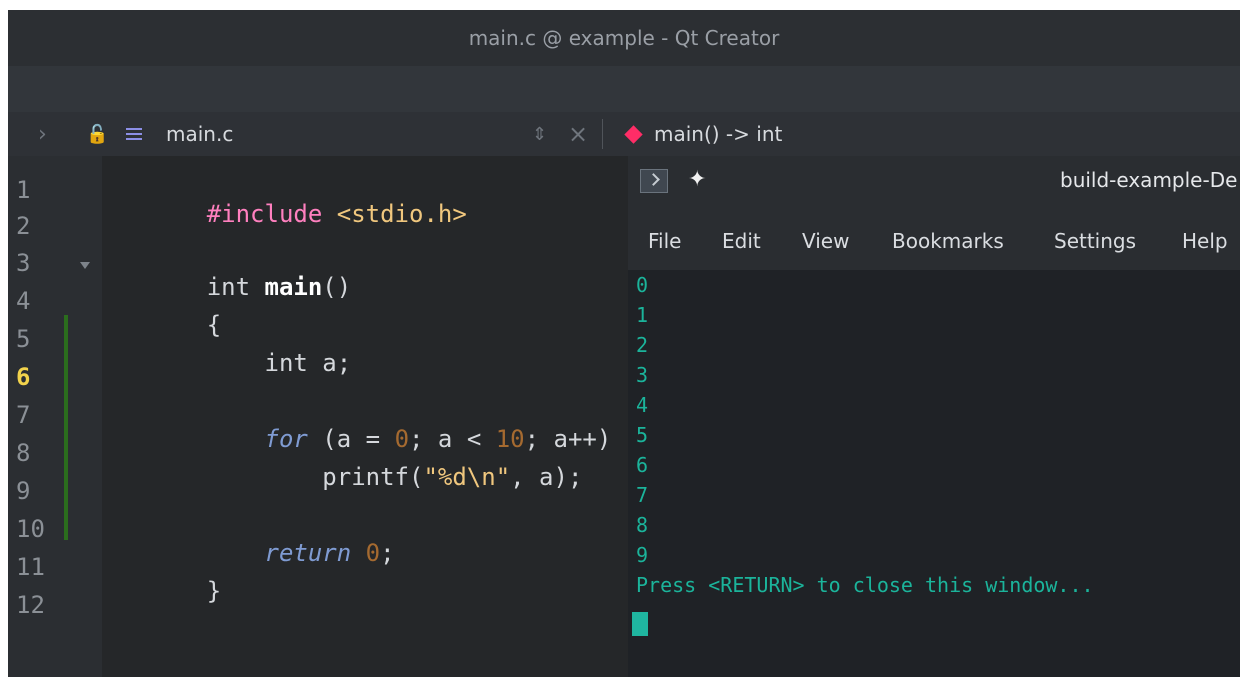 The image size is (1240, 677). What do you see at coordinates (642, 495) in the screenshot?
I see `output-line: 7` at bounding box center [642, 495].